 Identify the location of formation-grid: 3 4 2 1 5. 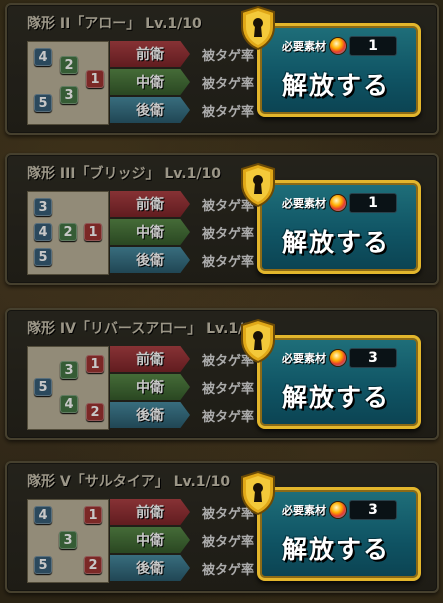
(68, 233).